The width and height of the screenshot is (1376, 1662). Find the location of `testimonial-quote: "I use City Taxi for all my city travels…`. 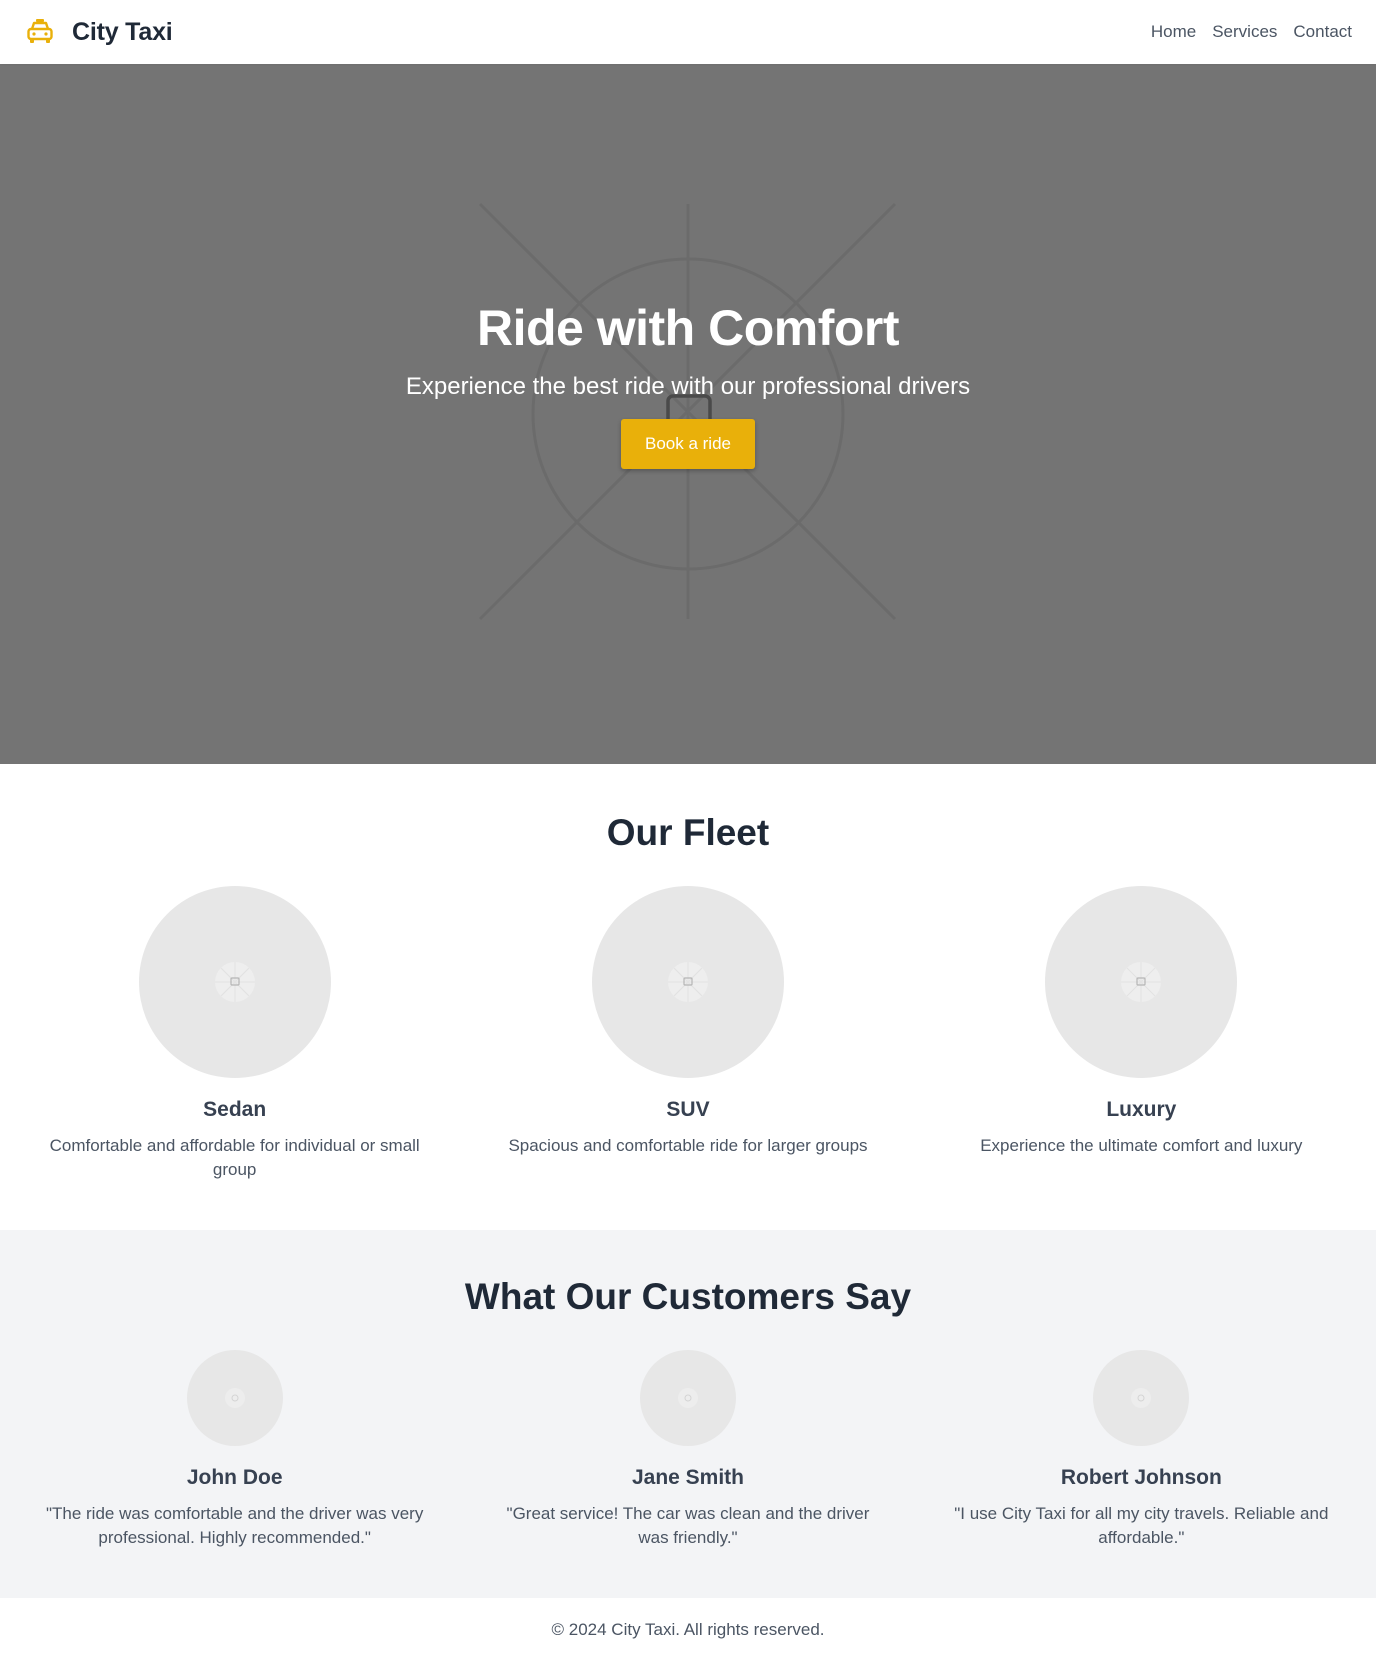

testimonial-quote: "I use City Taxi for all my city travels… is located at coordinates (1141, 1525).